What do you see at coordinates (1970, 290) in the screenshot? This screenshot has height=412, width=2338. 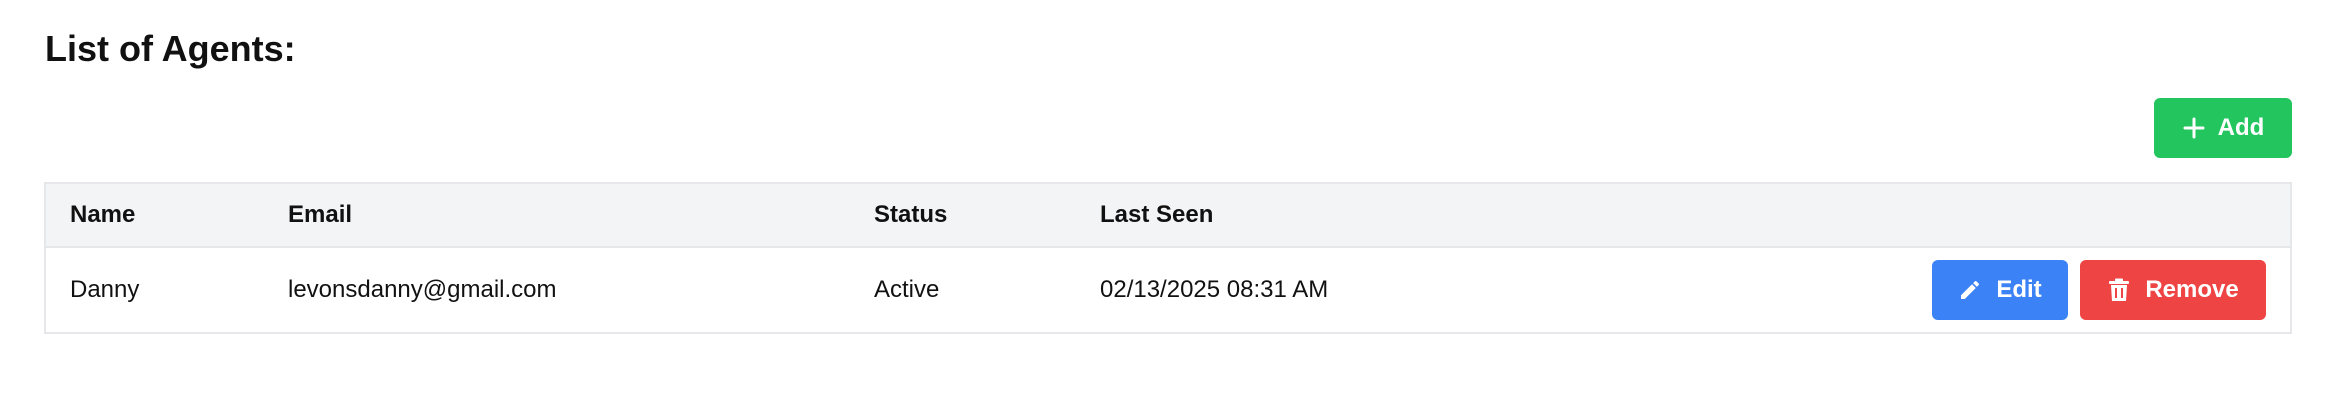 I see `pencil-icon` at bounding box center [1970, 290].